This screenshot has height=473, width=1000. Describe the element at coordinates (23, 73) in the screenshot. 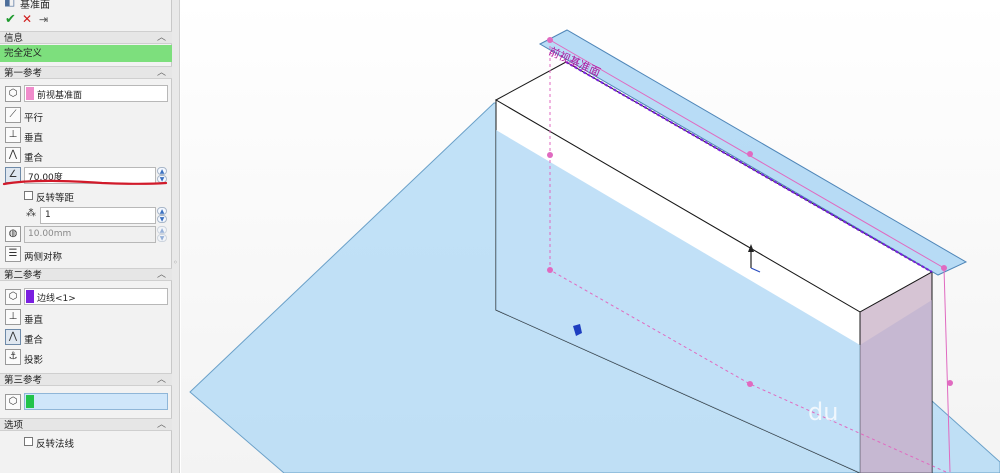

I see `ref1-header-label: 第一参考` at that location.